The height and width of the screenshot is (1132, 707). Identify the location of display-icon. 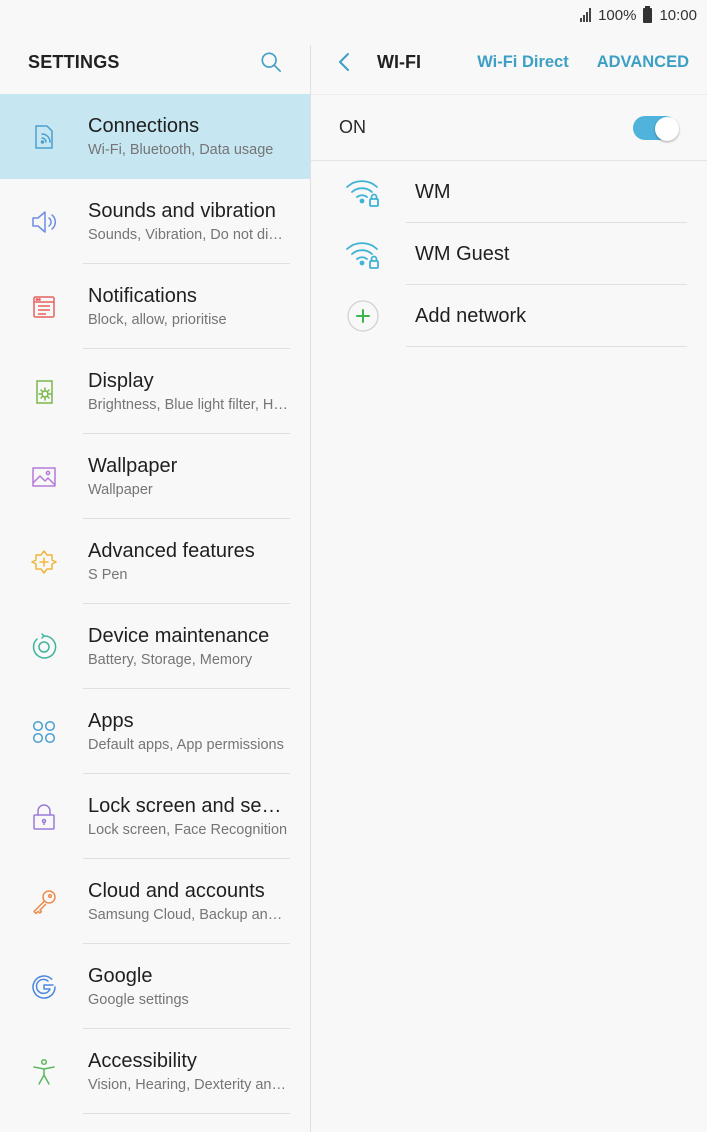
(44, 391).